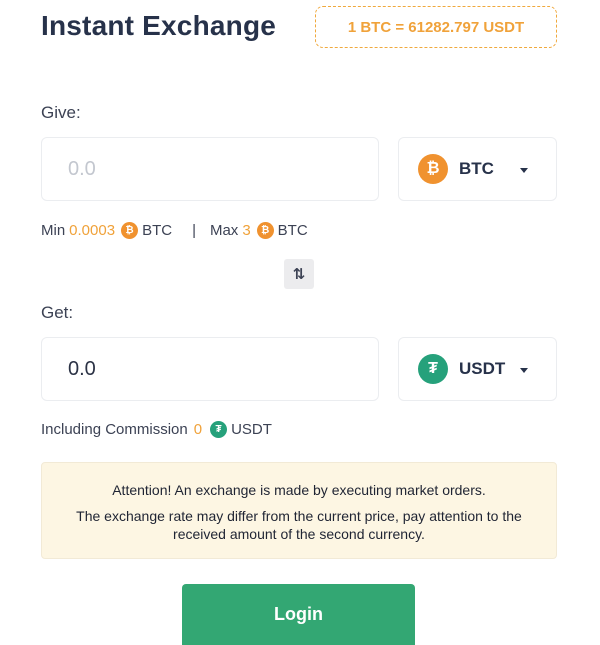 Image resolution: width=600 pixels, height=645 pixels. I want to click on get-currency-select: ₮ USDT, so click(477, 369).